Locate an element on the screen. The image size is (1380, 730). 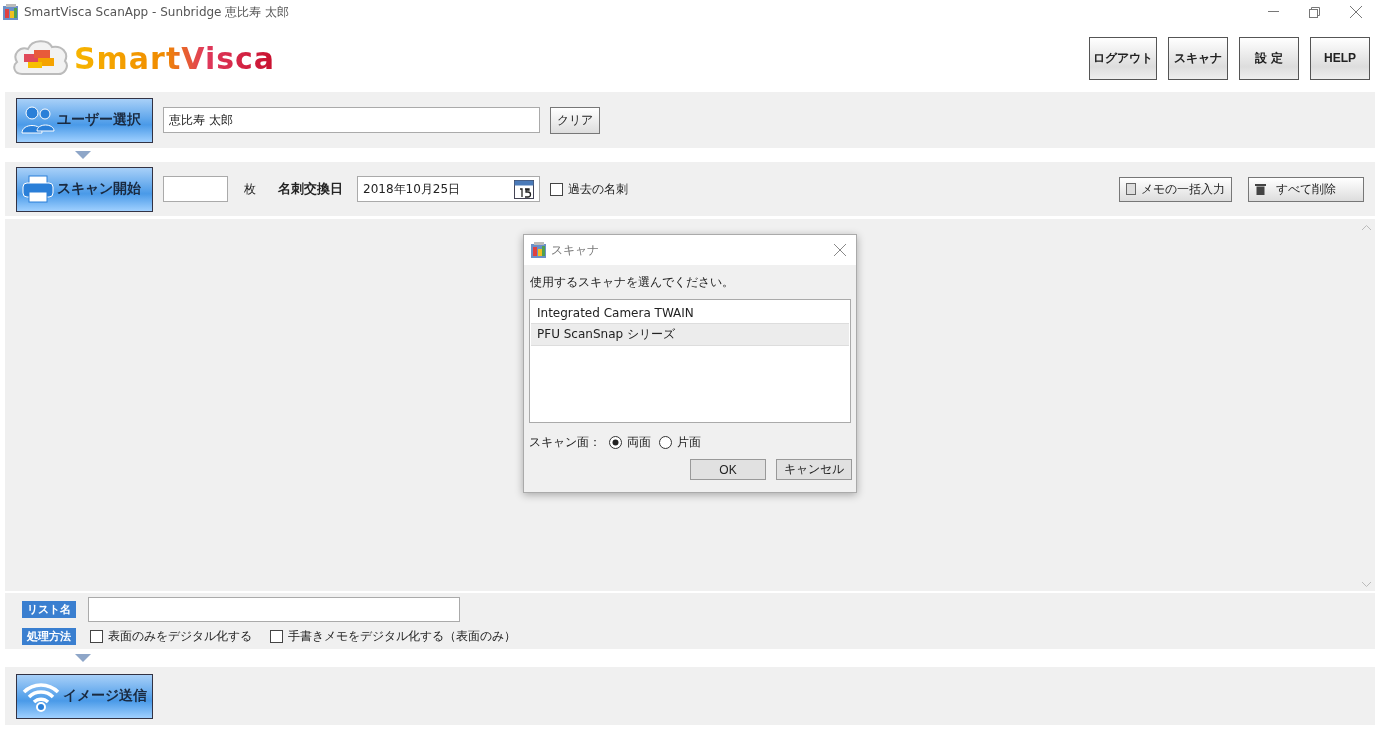
method-label: 処理方法 is located at coordinates (49, 636).